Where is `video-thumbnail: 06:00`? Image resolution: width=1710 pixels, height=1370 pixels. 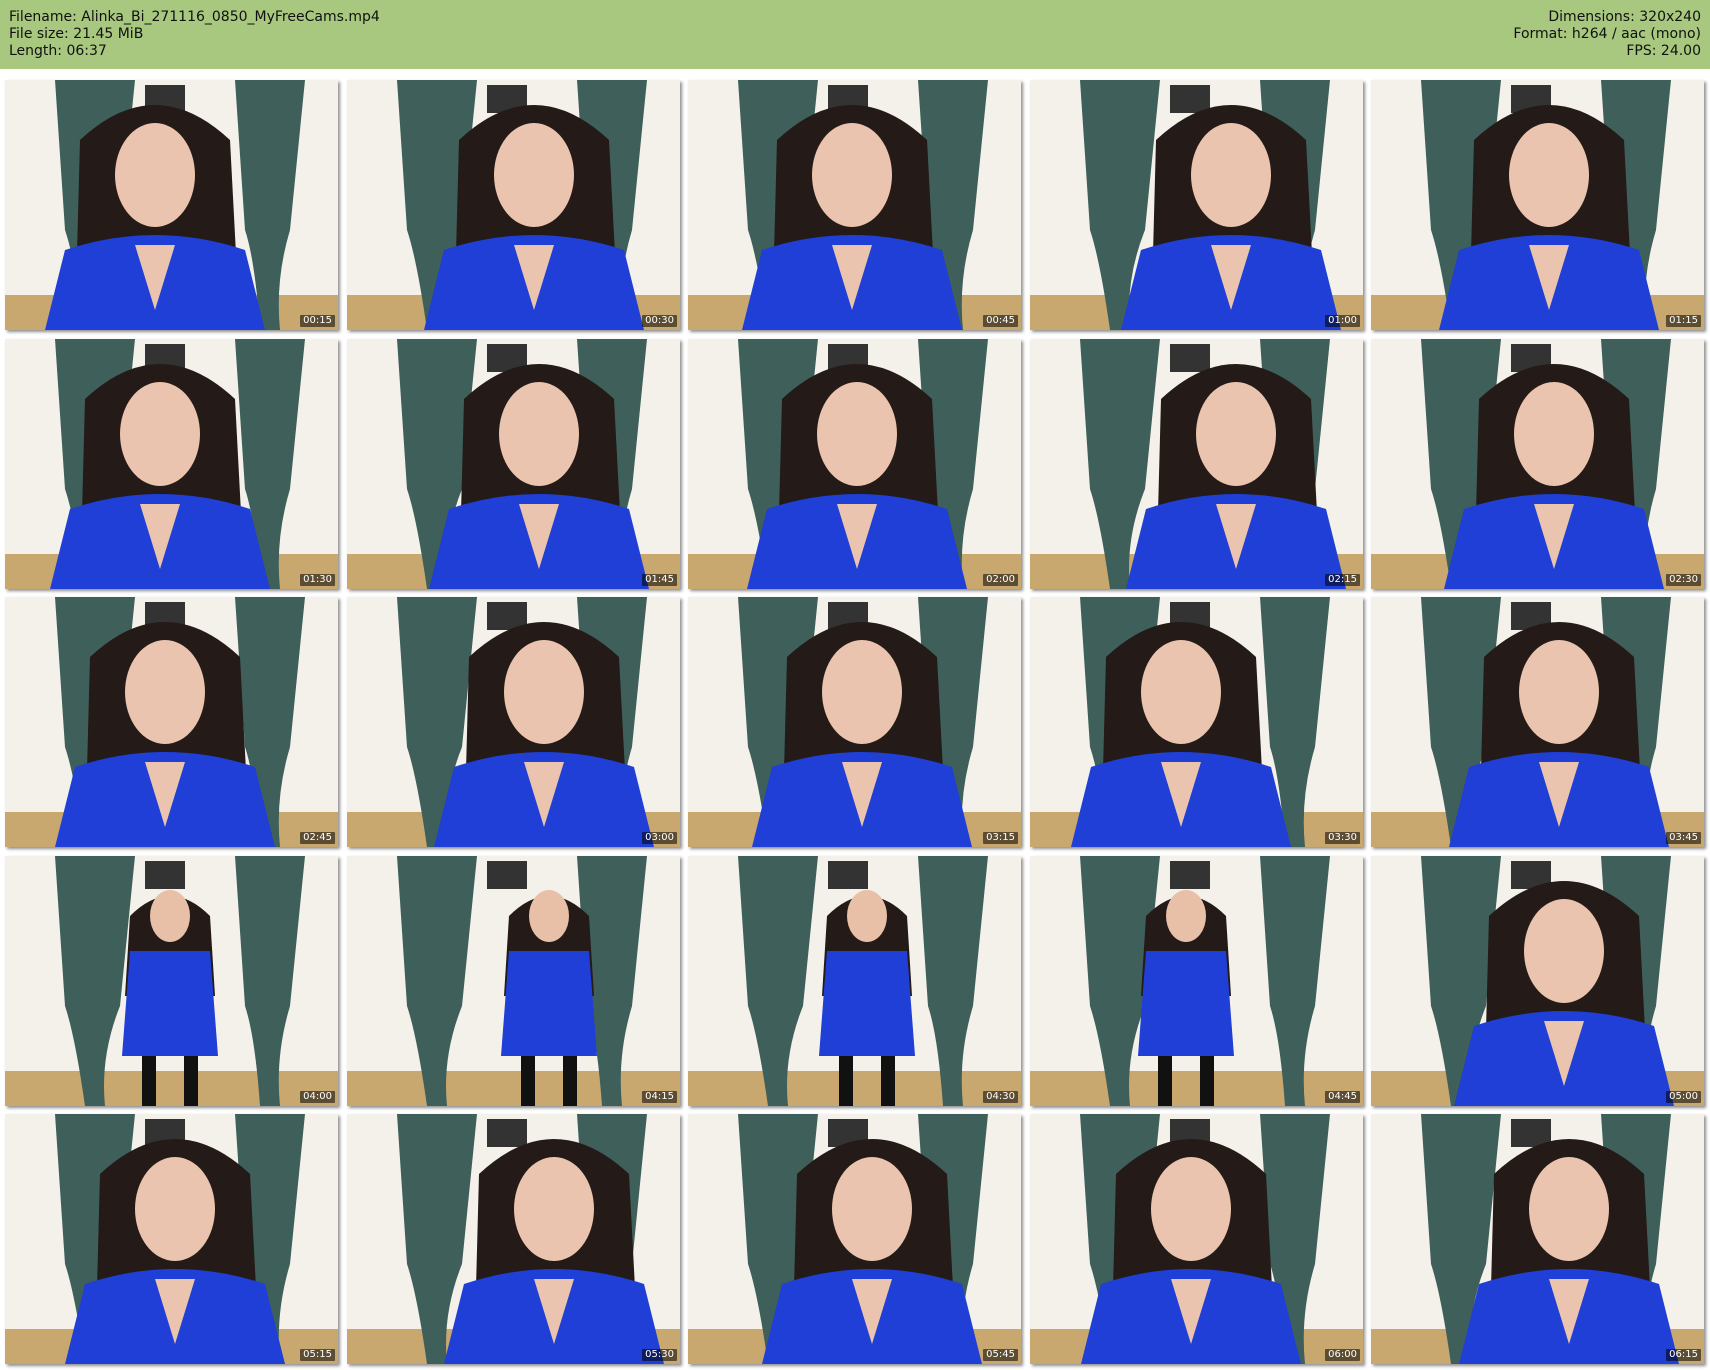 video-thumbnail: 06:00 is located at coordinates (1196, 1239).